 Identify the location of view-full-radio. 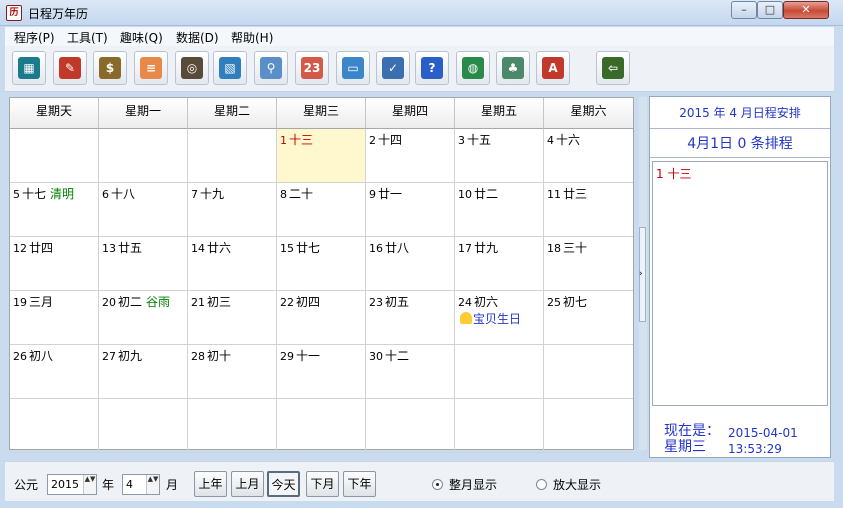
(437, 484).